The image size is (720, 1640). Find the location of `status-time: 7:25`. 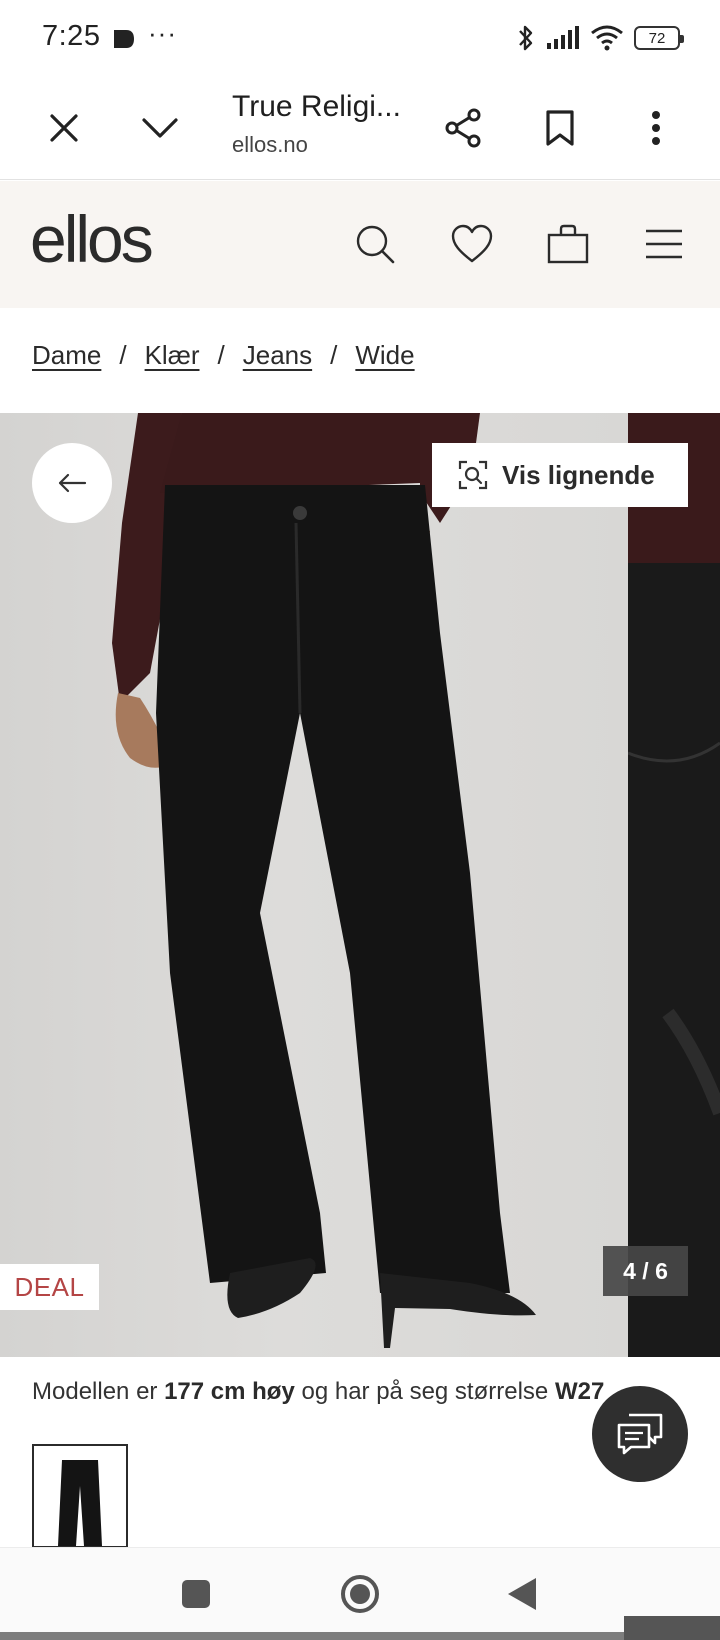

status-time: 7:25 is located at coordinates (71, 36).